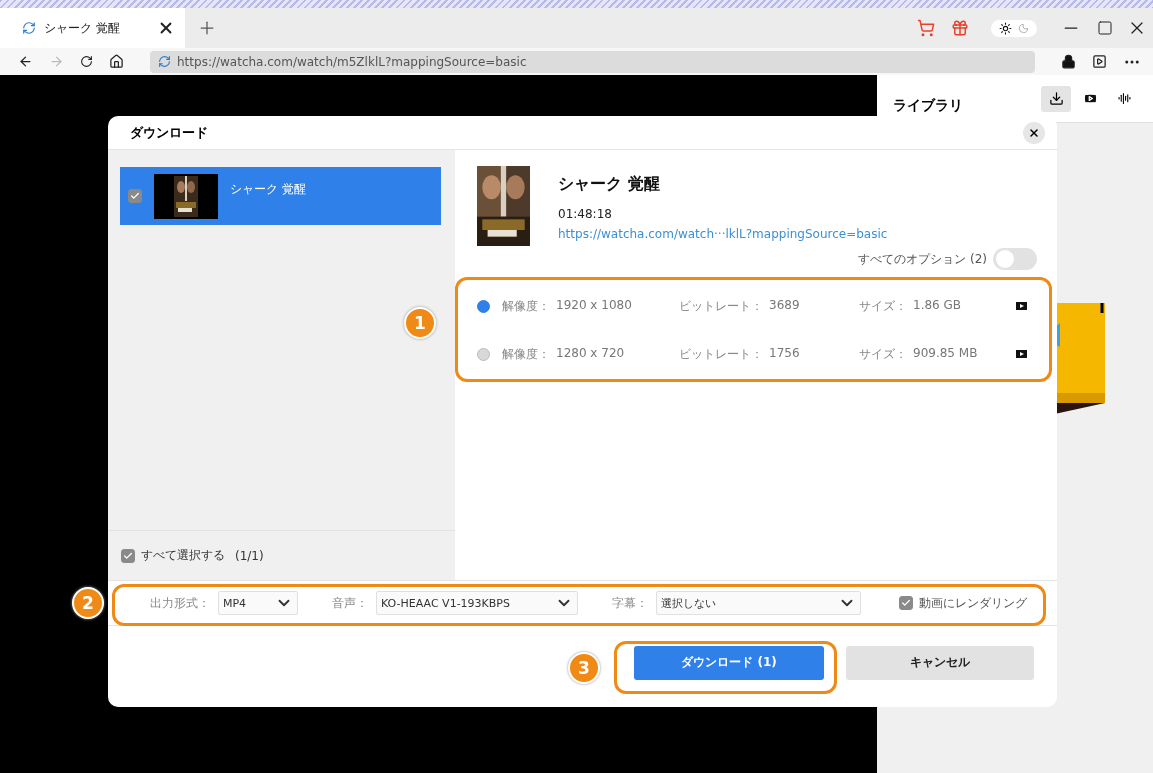 The width and height of the screenshot is (1153, 773). Describe the element at coordinates (1014, 28) in the screenshot. I see `theme-toggle` at that location.